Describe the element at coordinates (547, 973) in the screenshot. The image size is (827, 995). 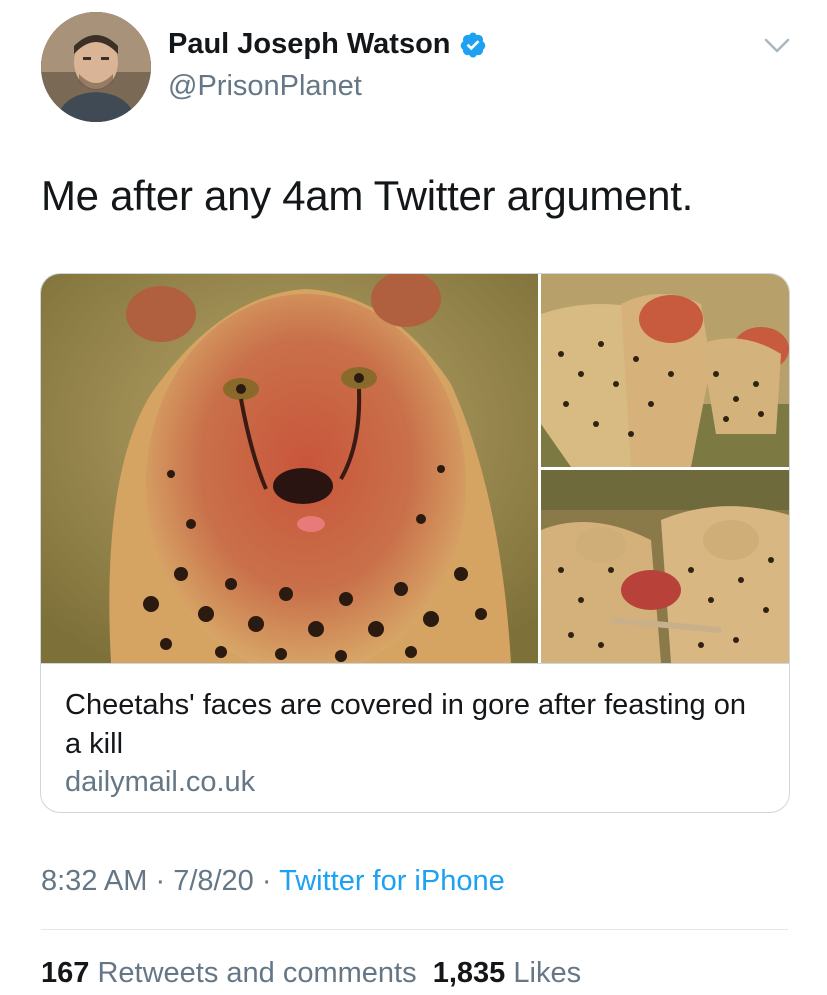
I see `likes-label: Likes` at that location.